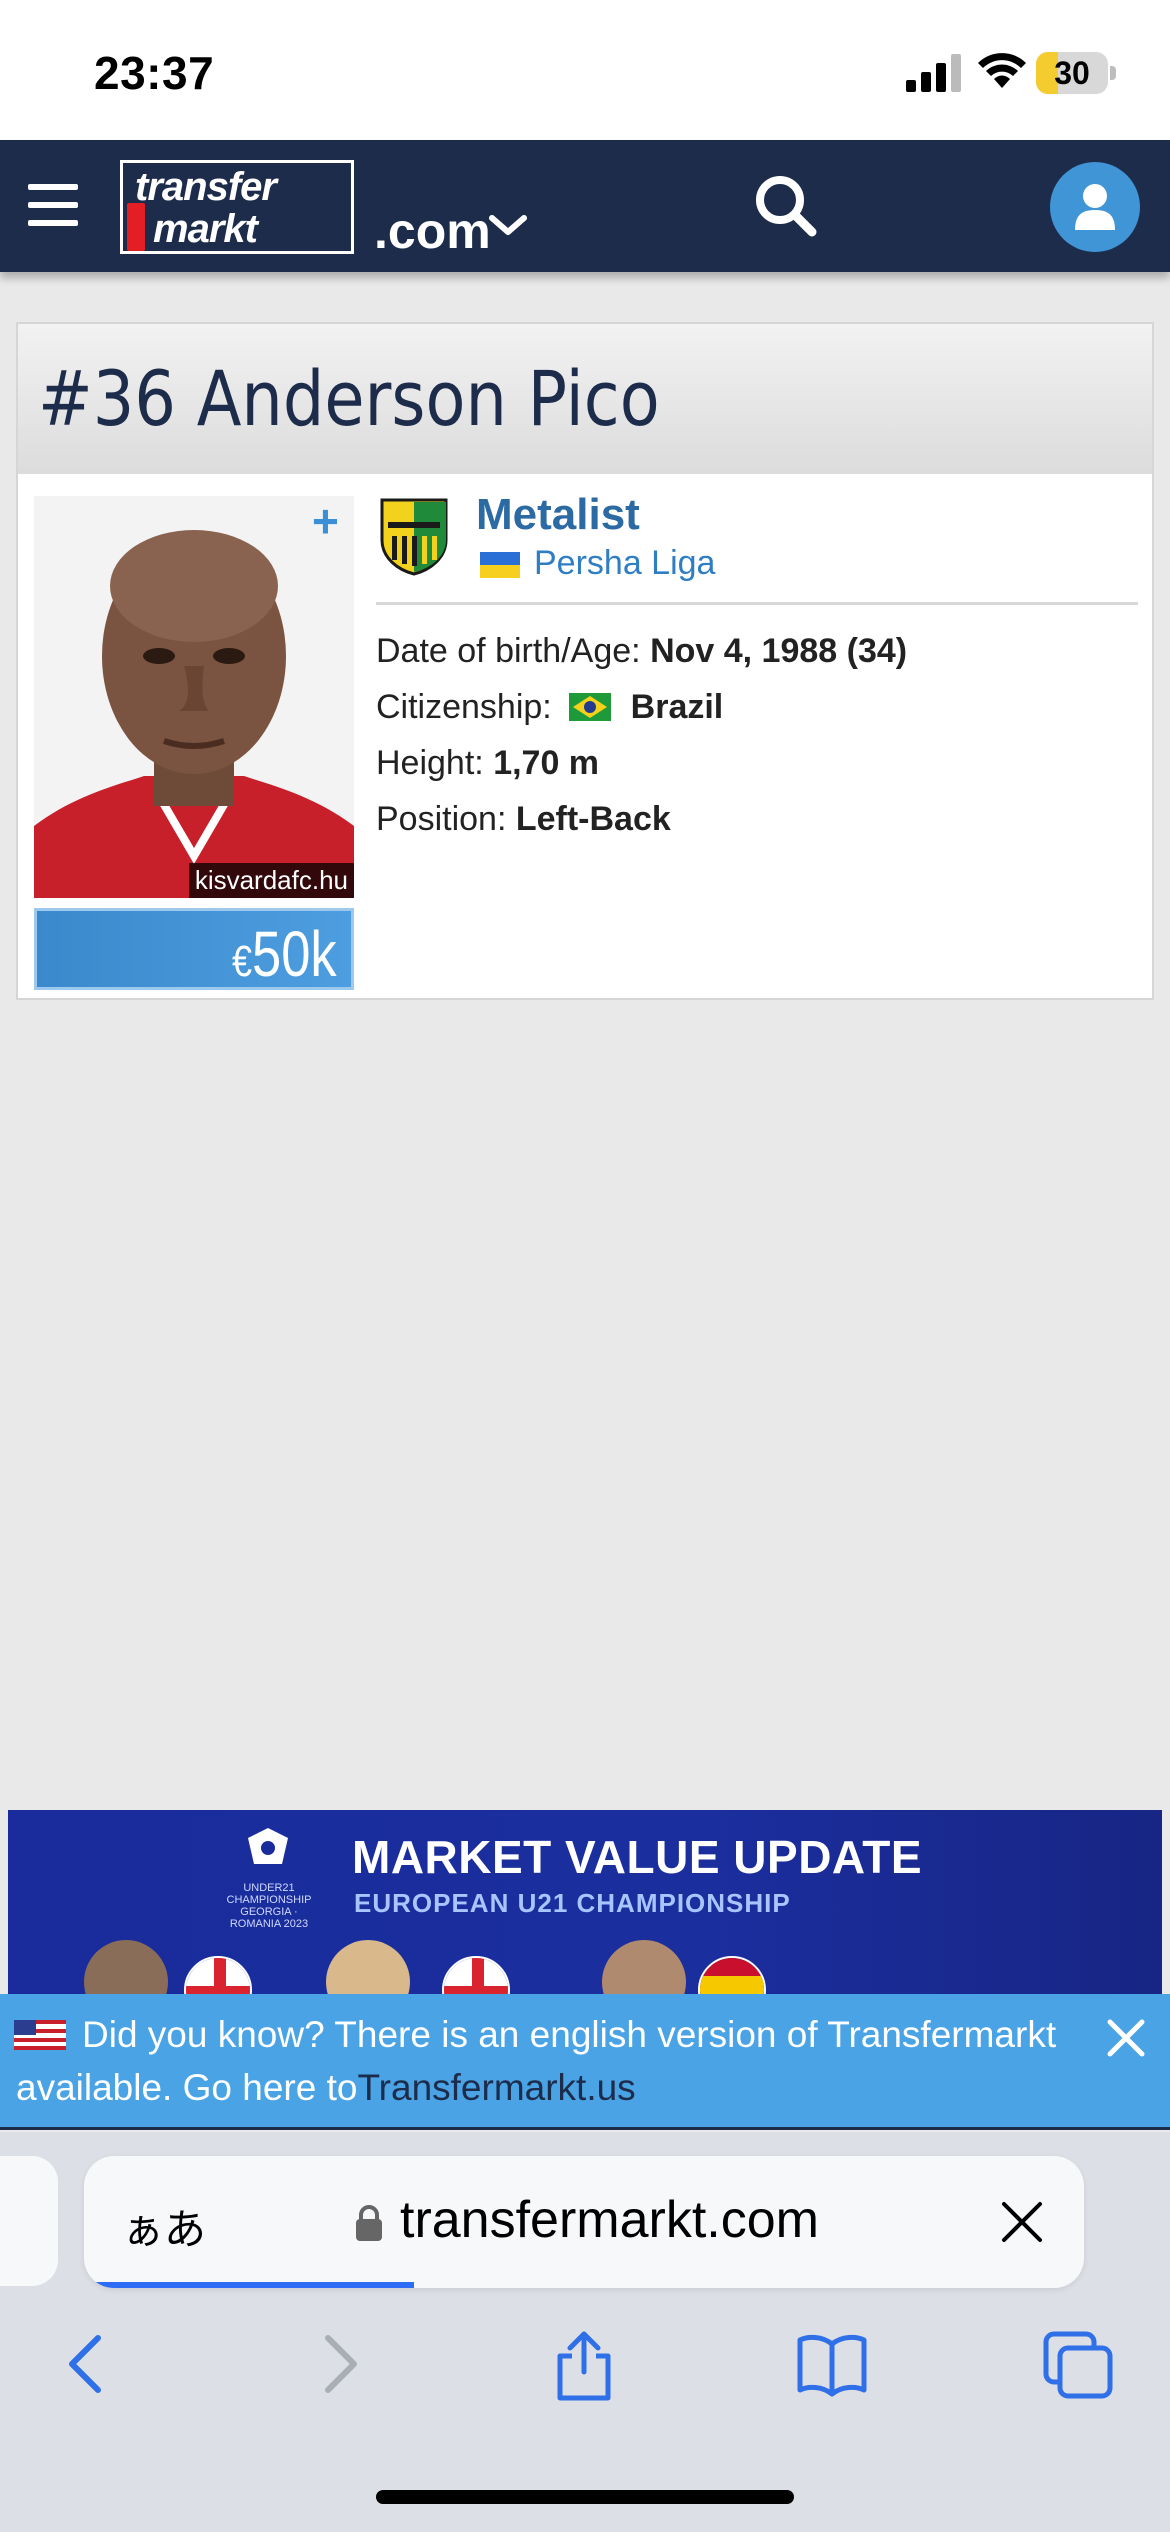 This screenshot has height=2532, width=1170. Describe the element at coordinates (585, 70) in the screenshot. I see `status-bar: 23:37 30` at that location.